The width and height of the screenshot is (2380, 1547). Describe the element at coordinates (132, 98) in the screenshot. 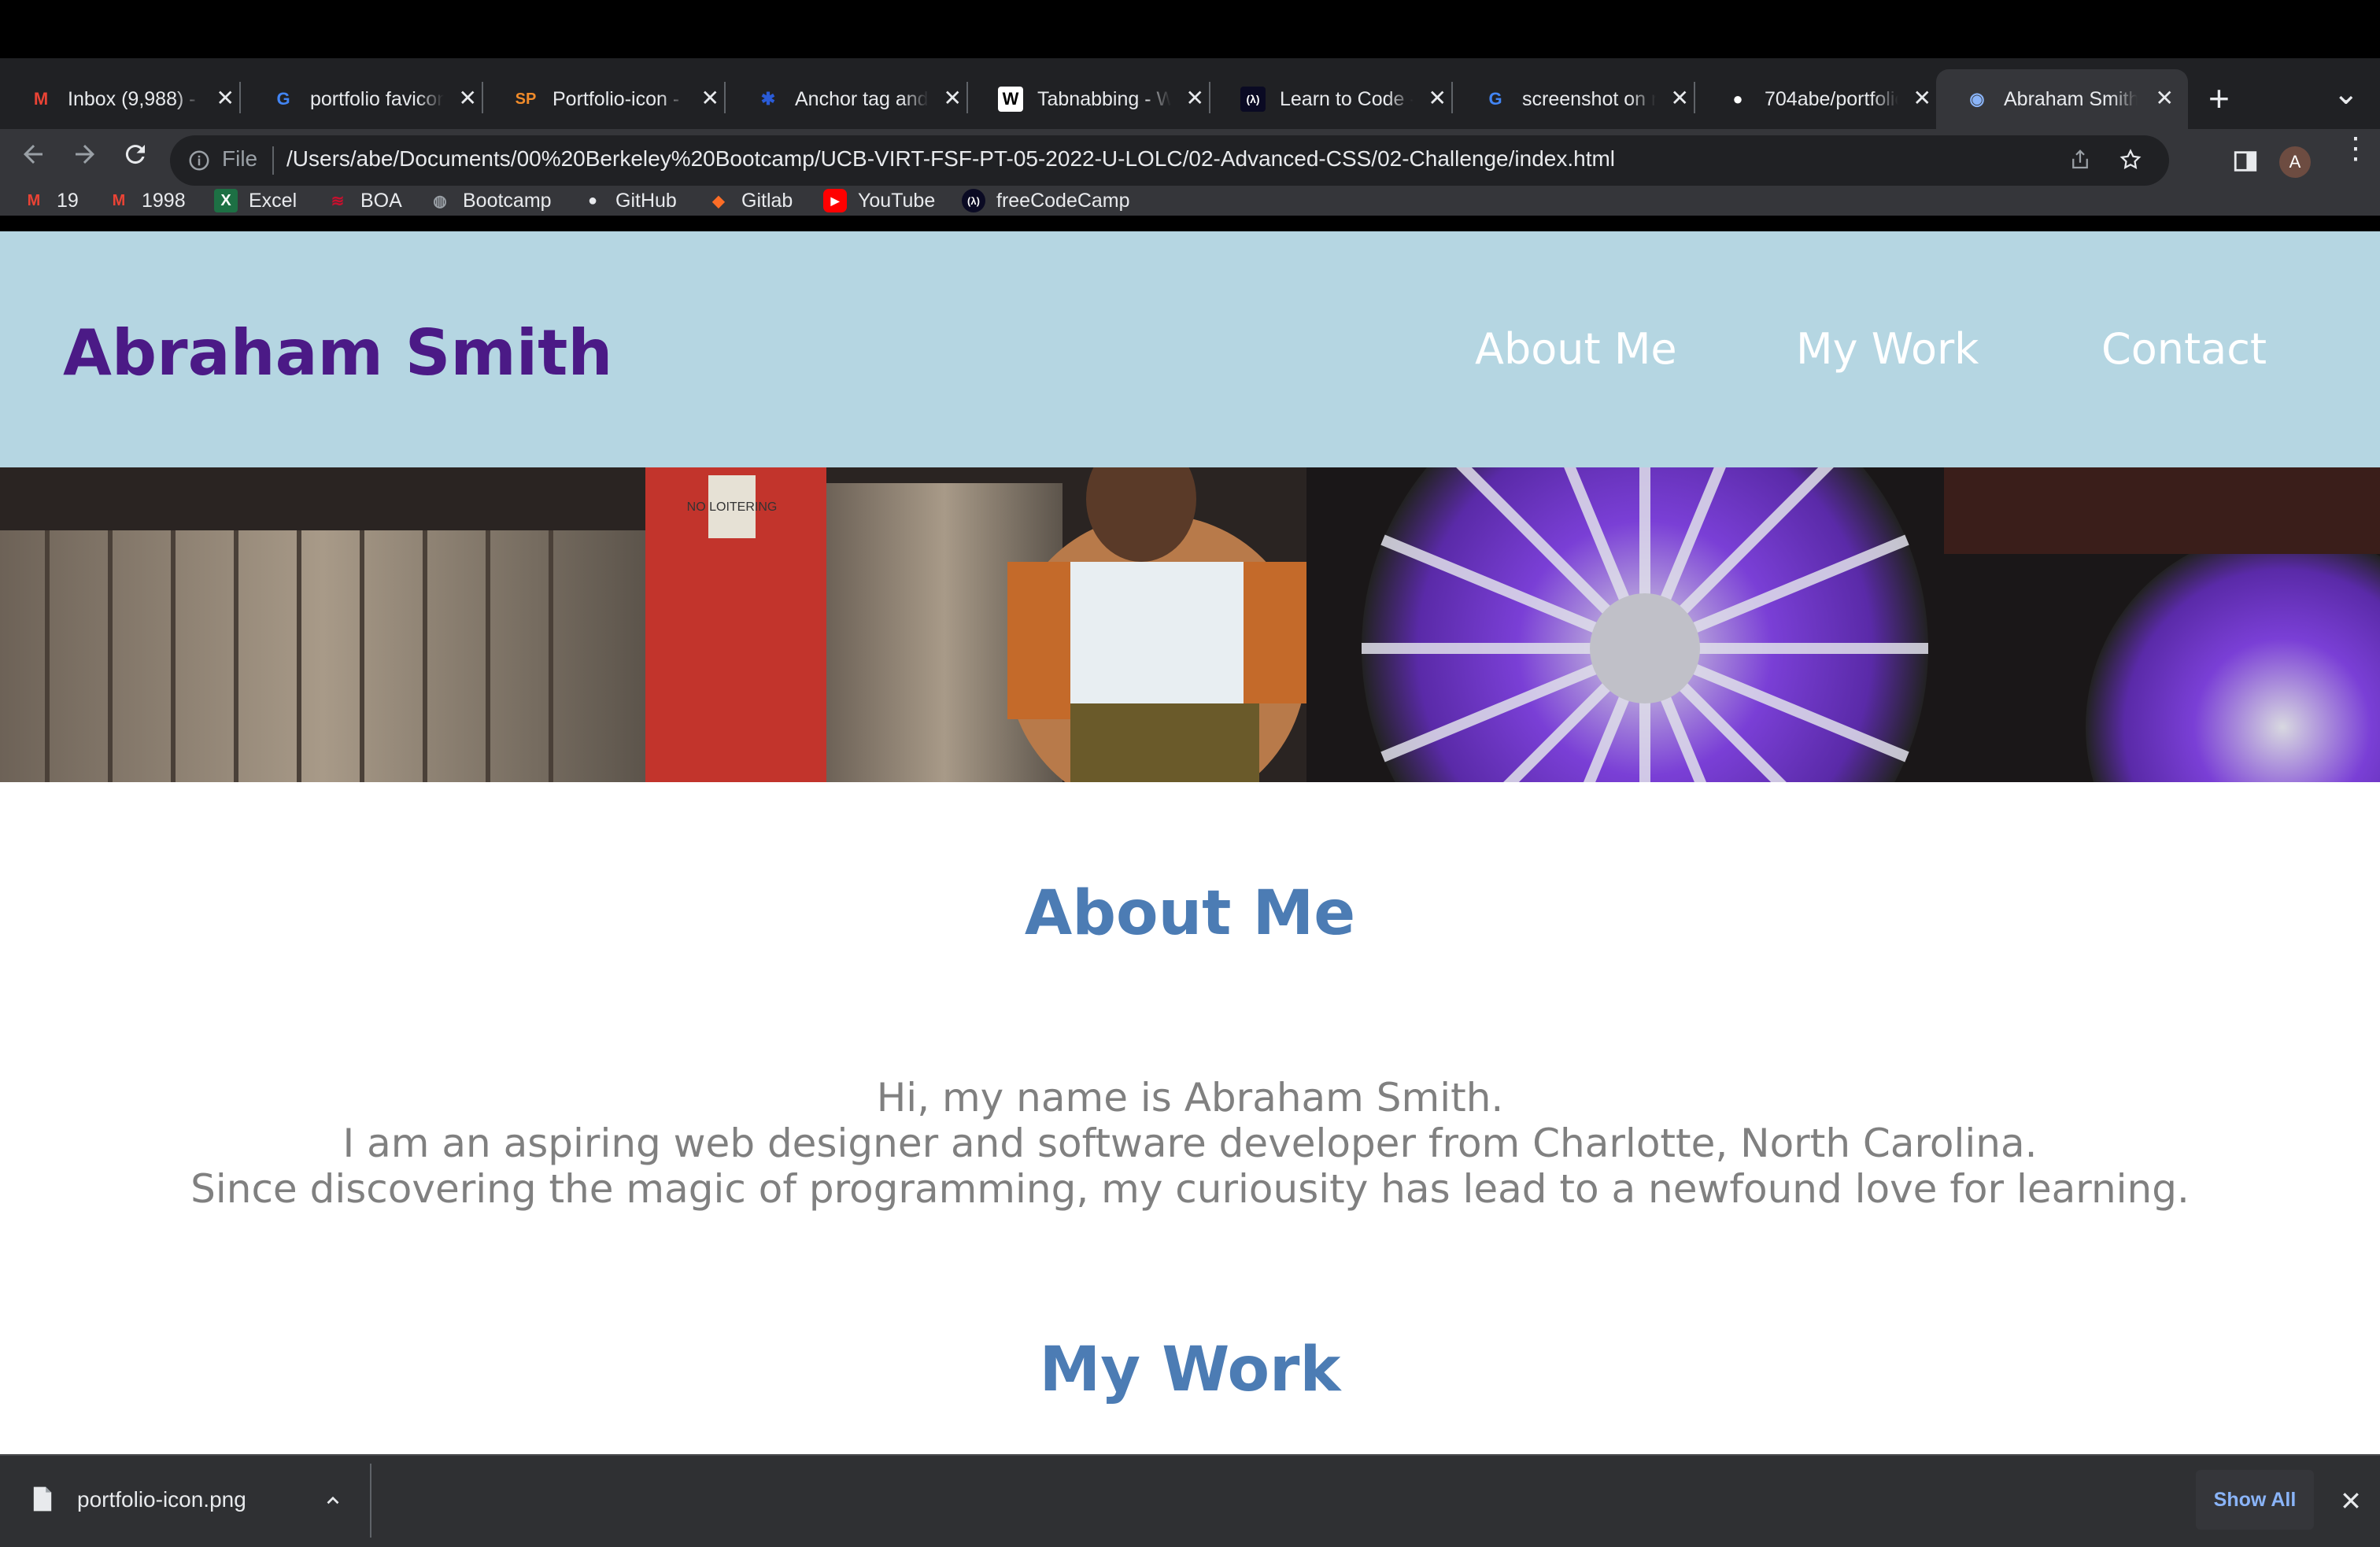

I see `tab-title: Inbox (9,988) -` at that location.